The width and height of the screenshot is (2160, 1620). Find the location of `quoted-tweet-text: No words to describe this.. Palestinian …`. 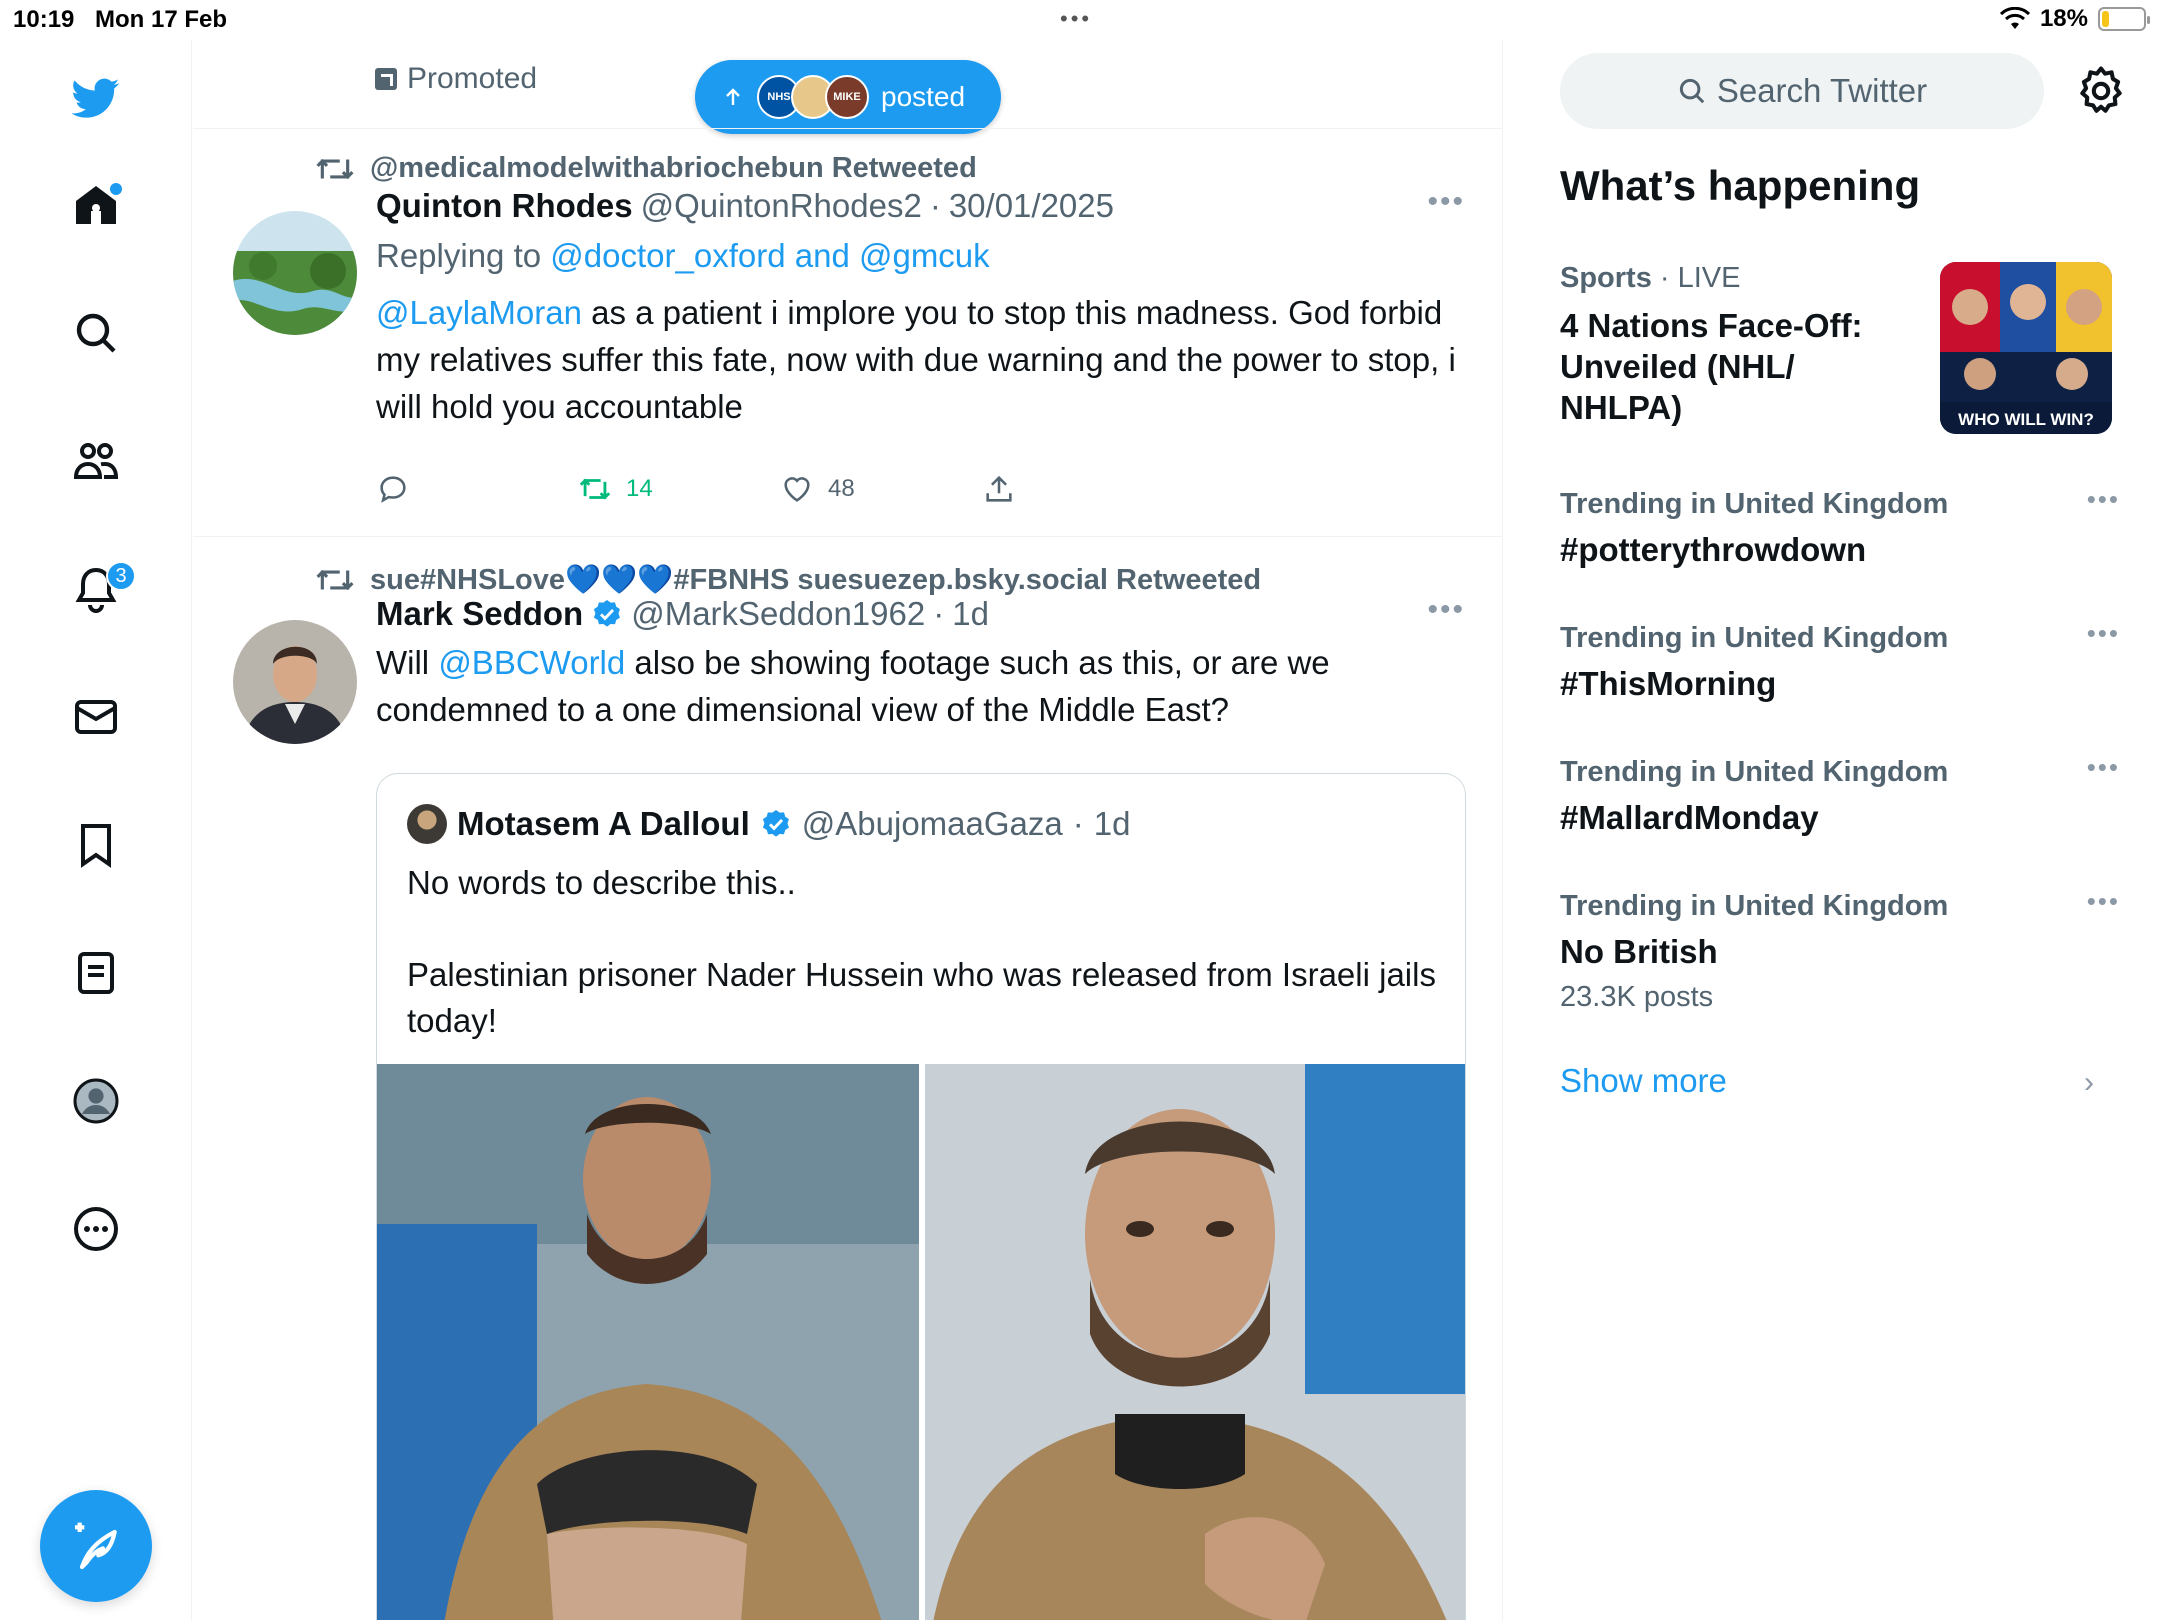

quoted-tweet-text: No words to describe this.. Palestinian … is located at coordinates (922, 952).